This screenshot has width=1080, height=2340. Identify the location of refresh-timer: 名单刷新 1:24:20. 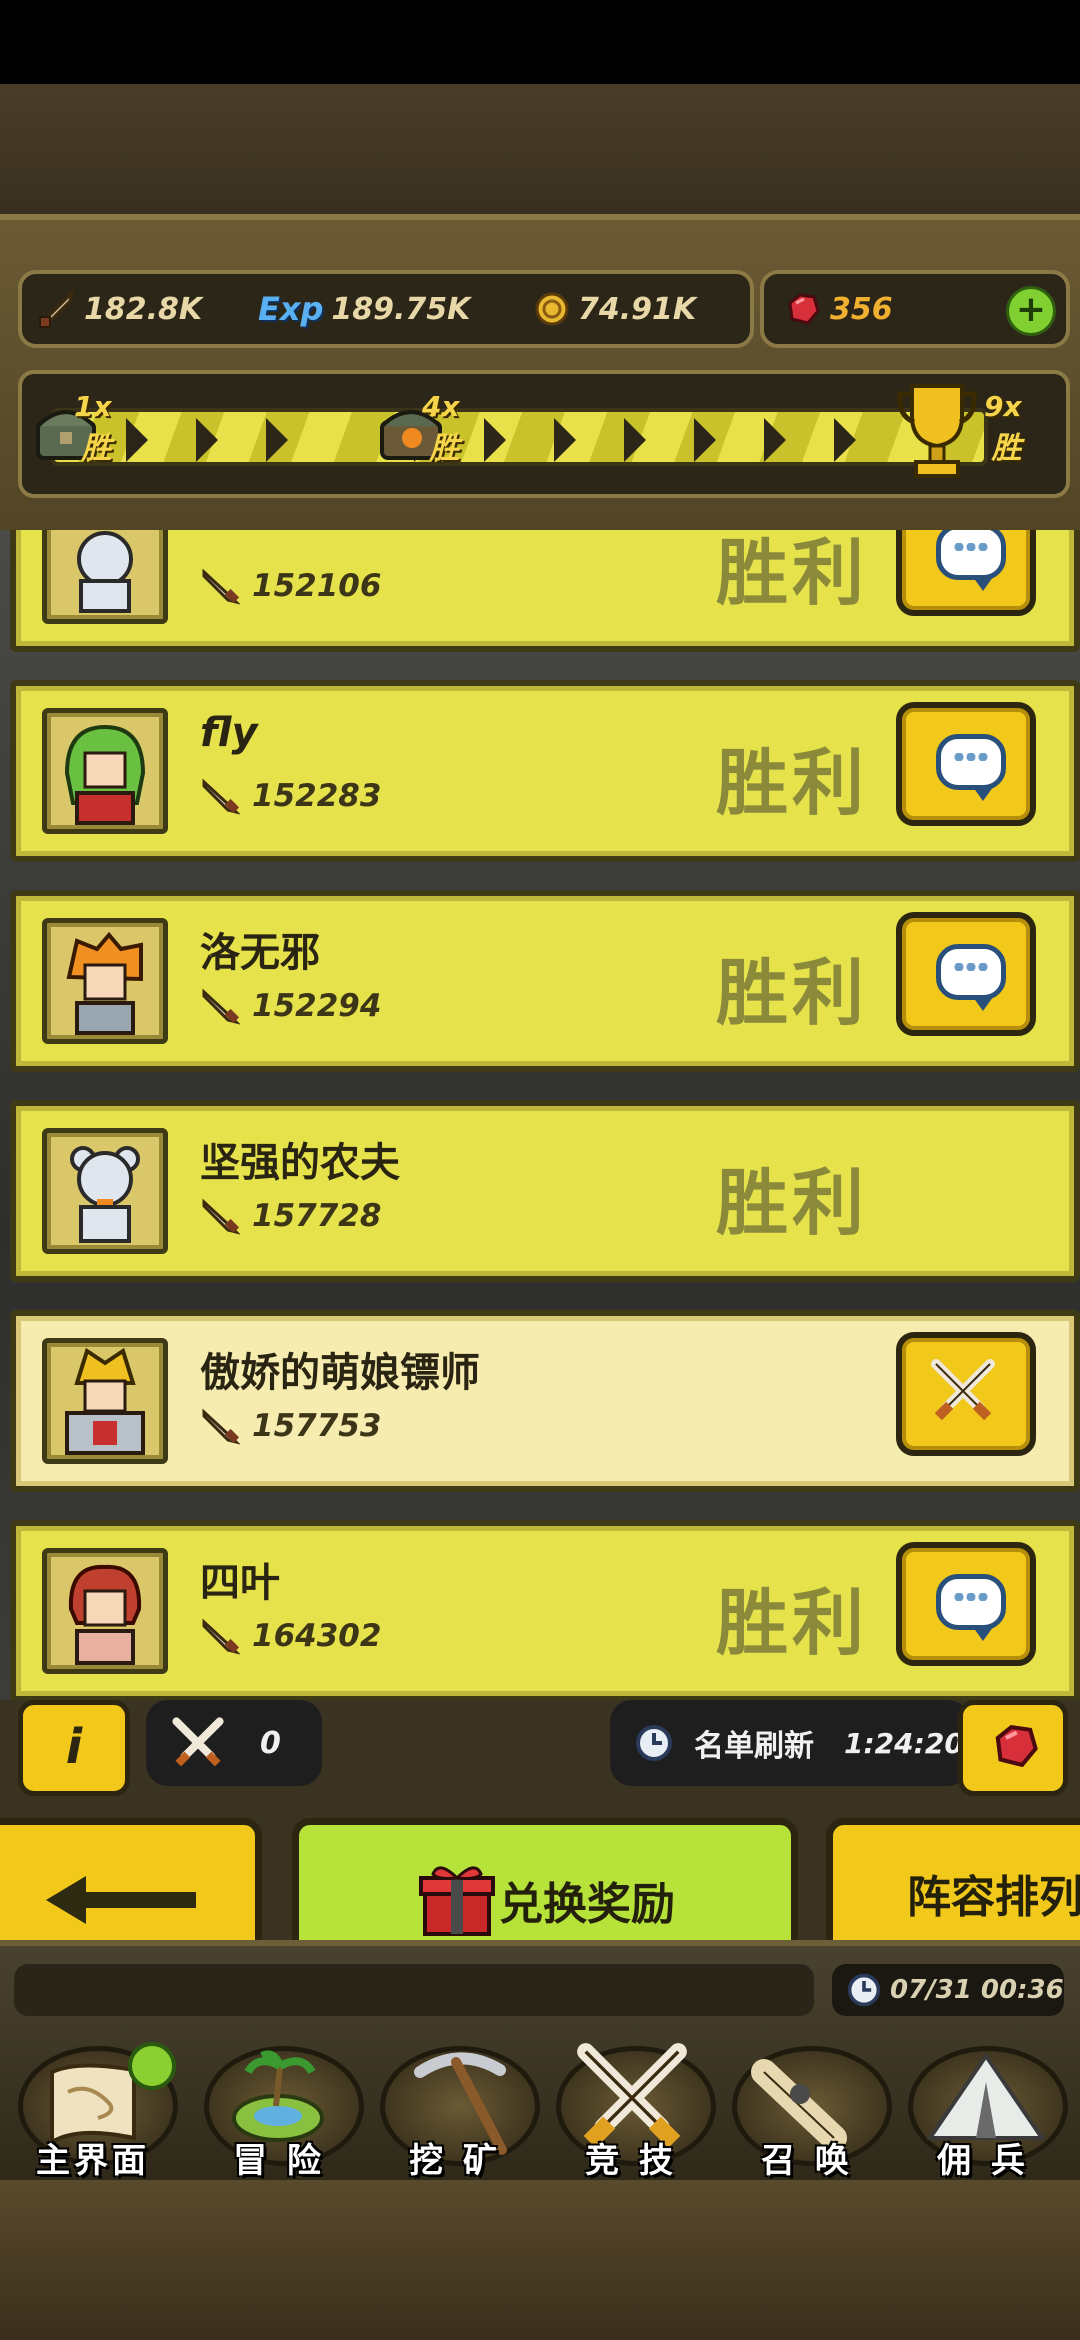
(790, 1743).